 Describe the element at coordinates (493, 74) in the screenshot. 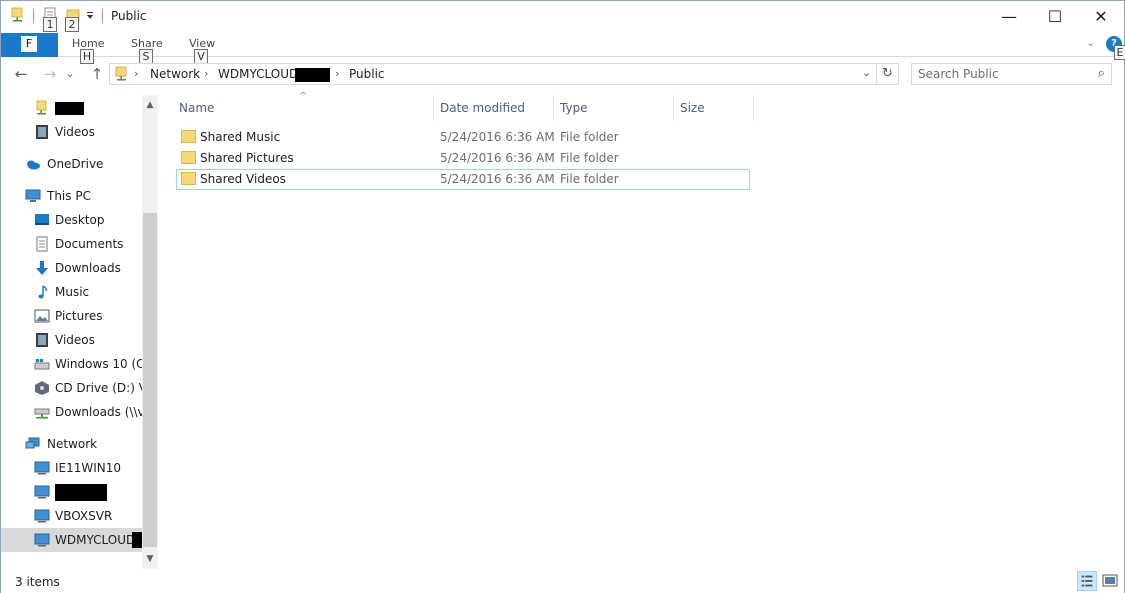

I see `address-bar: › Network › WDMYCLOUD › Public ⌄` at that location.